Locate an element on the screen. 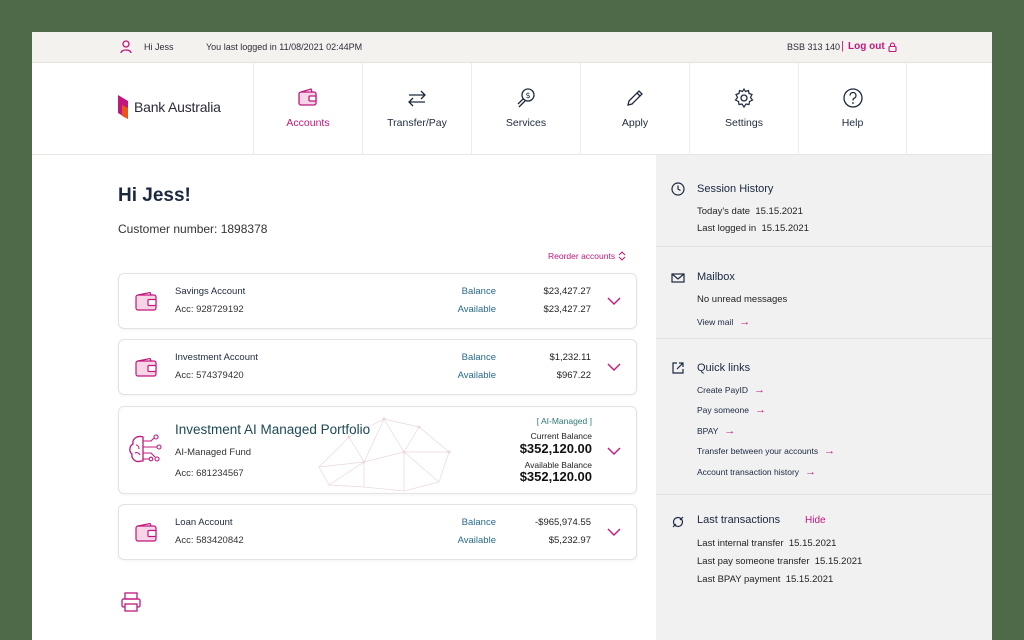  nav-settings: Settings is located at coordinates (743, 109).